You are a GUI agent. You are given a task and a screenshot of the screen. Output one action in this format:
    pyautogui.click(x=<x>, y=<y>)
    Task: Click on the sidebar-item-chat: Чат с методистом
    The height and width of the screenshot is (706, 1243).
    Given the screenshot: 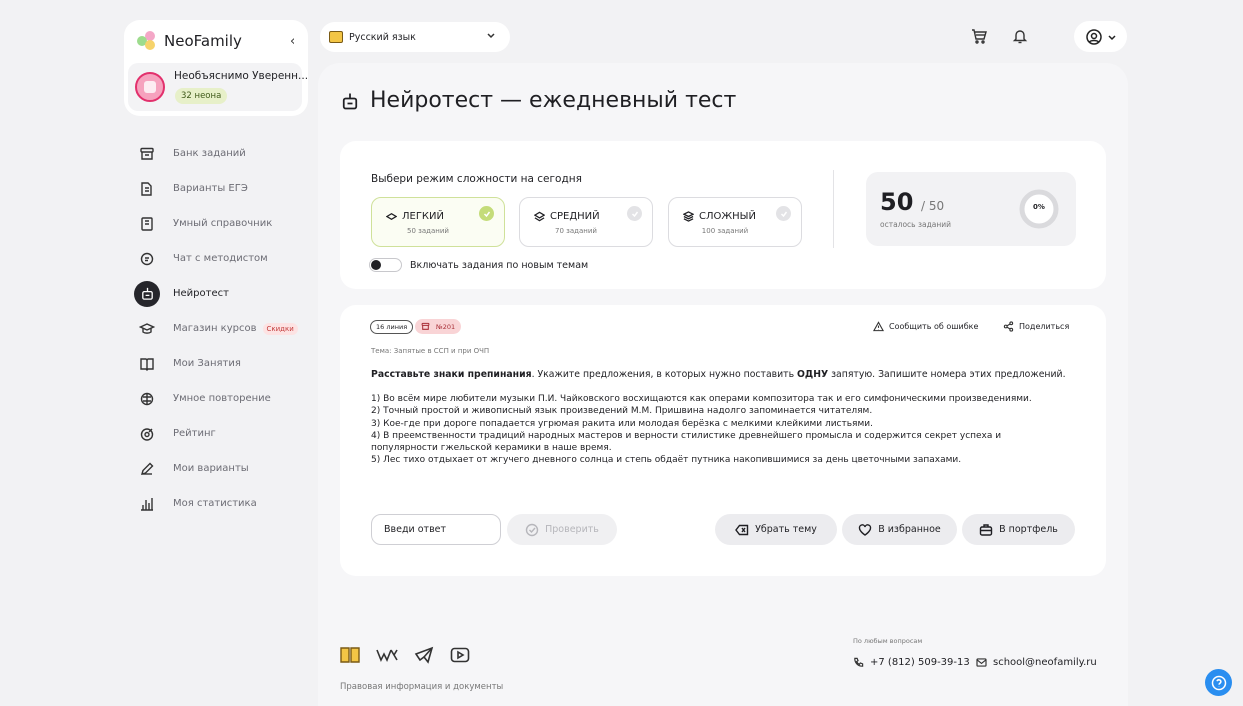 What is the action you would take?
    pyautogui.click(x=222, y=258)
    